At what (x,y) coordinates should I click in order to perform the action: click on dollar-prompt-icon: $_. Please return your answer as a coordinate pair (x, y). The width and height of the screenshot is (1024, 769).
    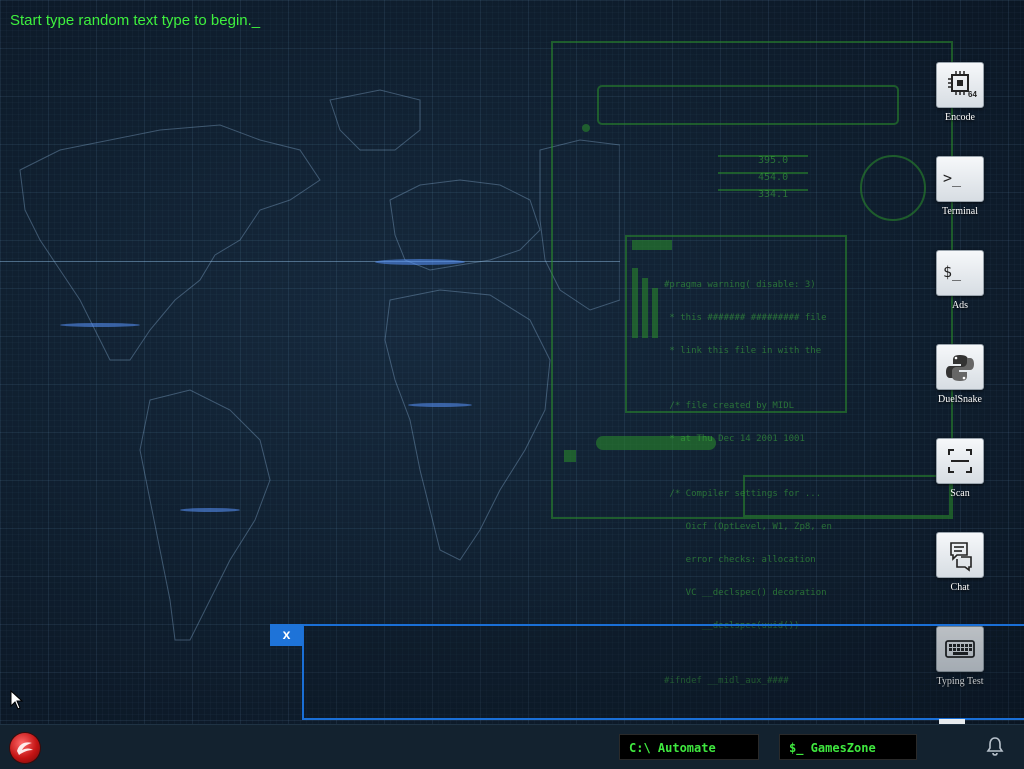
    Looking at the image, I should click on (960, 273).